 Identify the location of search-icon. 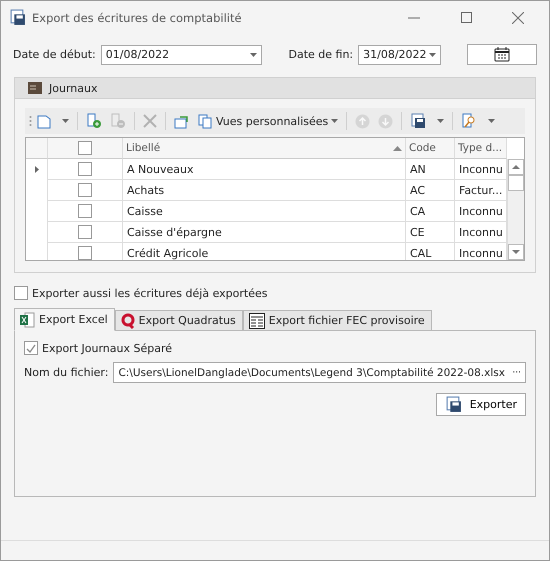
(469, 121).